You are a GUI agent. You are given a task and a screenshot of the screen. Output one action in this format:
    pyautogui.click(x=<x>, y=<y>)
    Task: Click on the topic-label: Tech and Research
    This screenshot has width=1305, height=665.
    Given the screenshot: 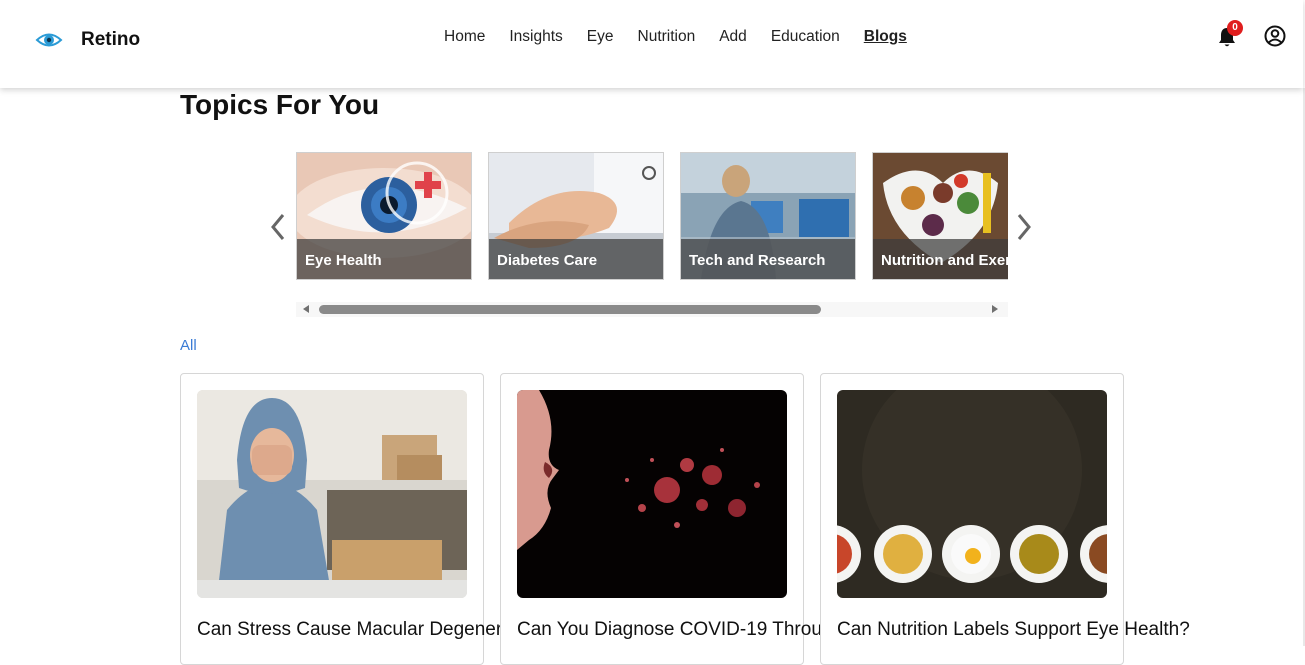 What is the action you would take?
    pyautogui.click(x=757, y=260)
    